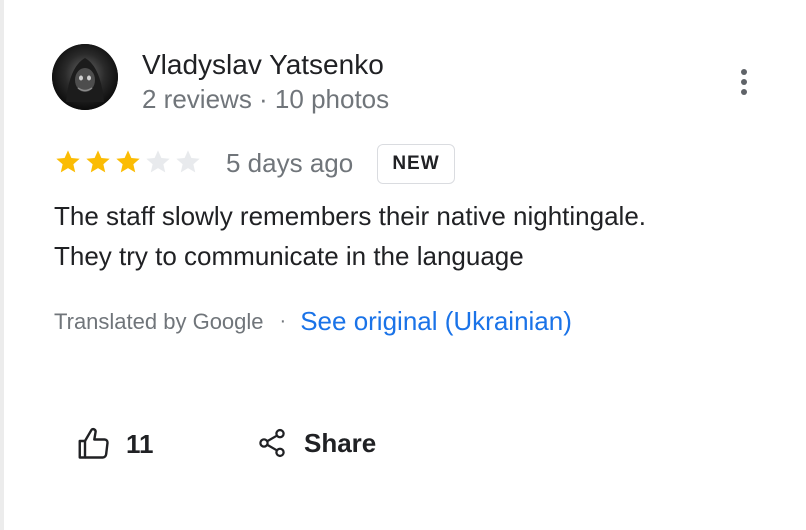  I want to click on translated-by-label: Translated by Google, so click(159, 321).